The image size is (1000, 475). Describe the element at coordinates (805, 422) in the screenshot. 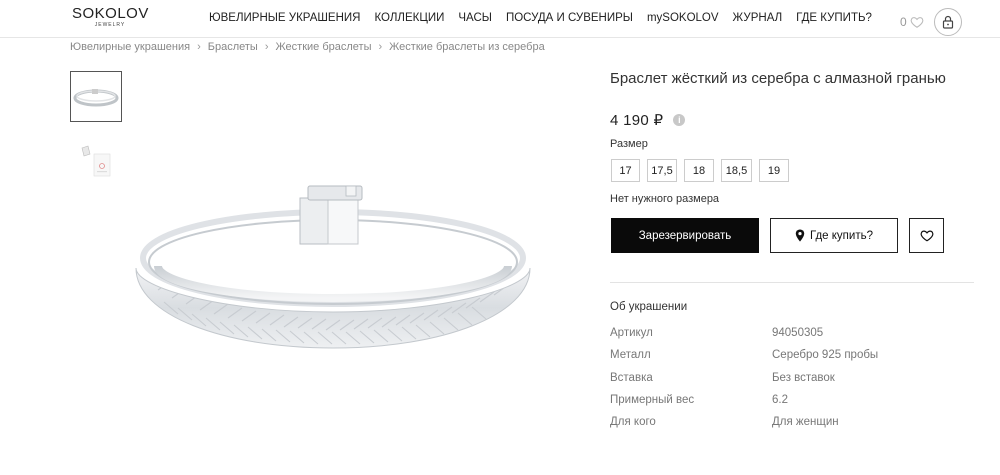

I see `spec-value: Для женщин` at that location.